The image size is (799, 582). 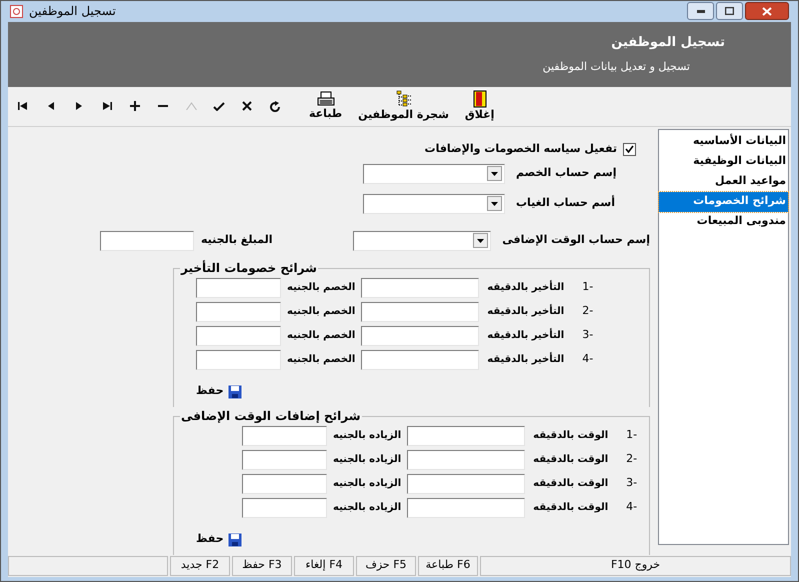 I want to click on previous-icon, so click(x=51, y=106).